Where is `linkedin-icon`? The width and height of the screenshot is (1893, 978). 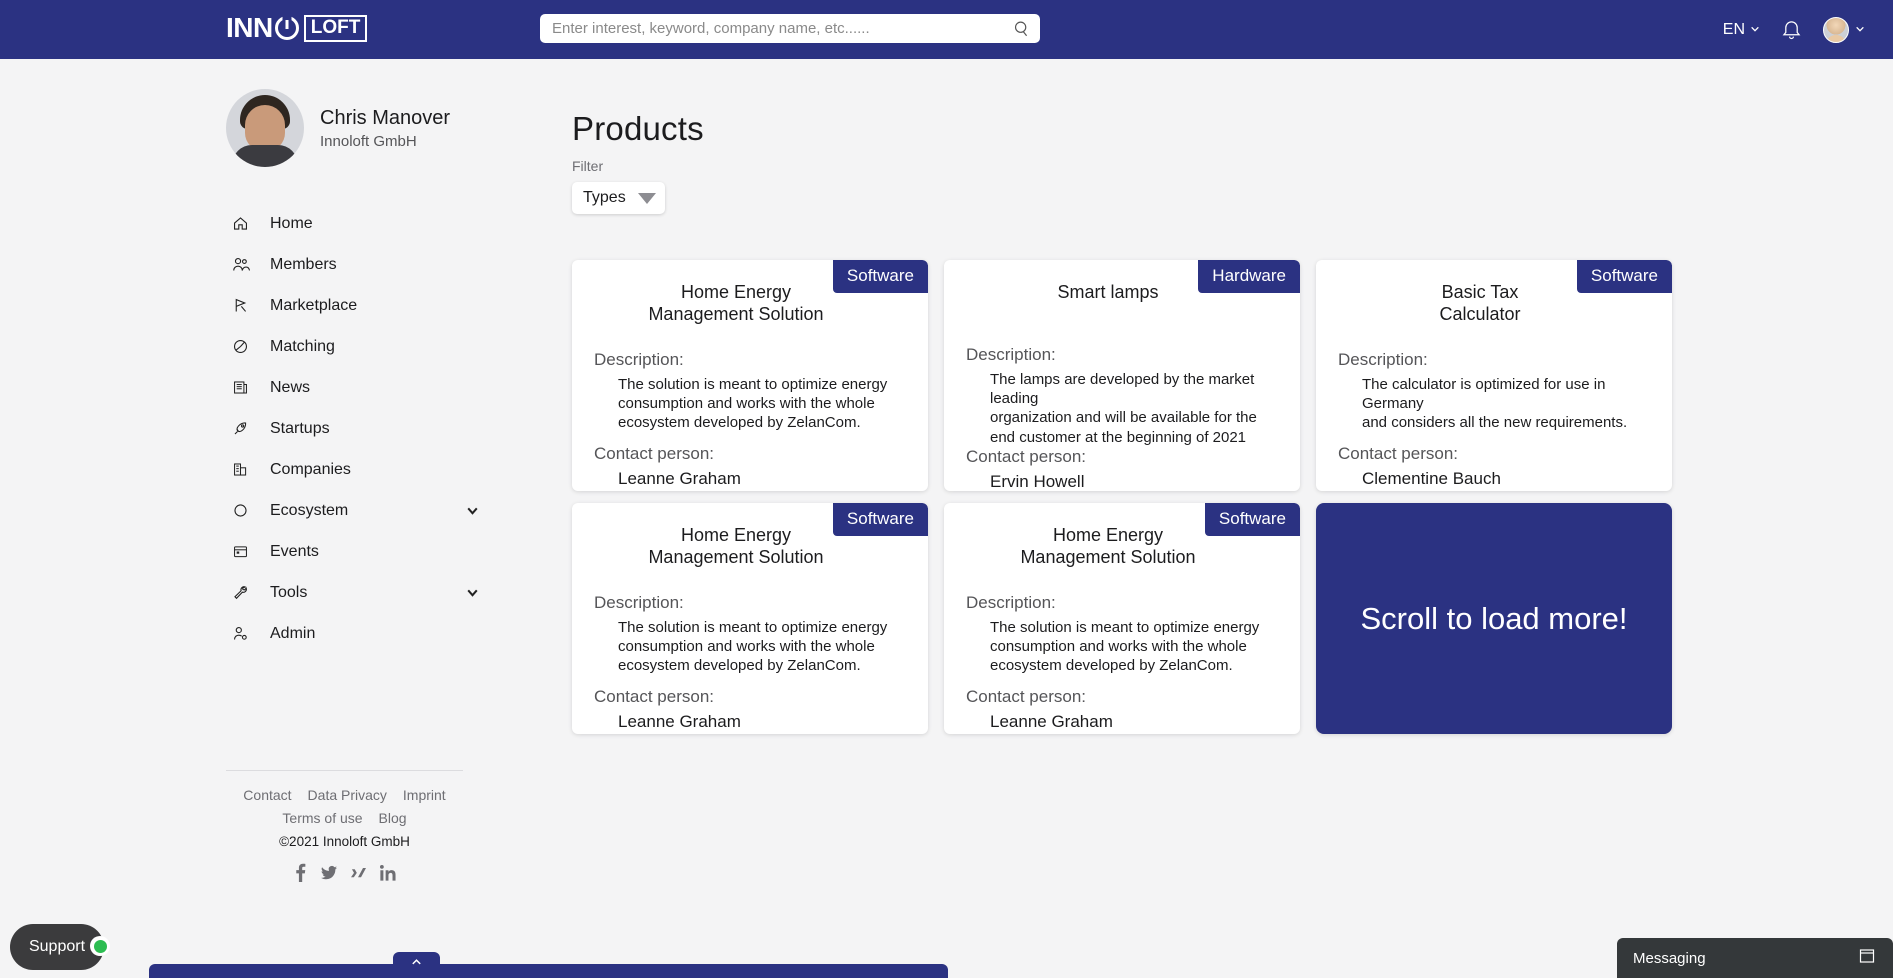
linkedin-icon is located at coordinates (387, 872).